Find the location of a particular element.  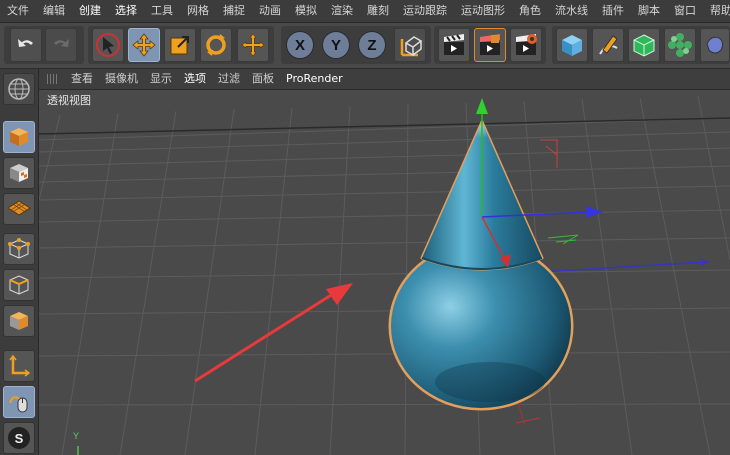

view-menu-panel: 面板 is located at coordinates (263, 79).